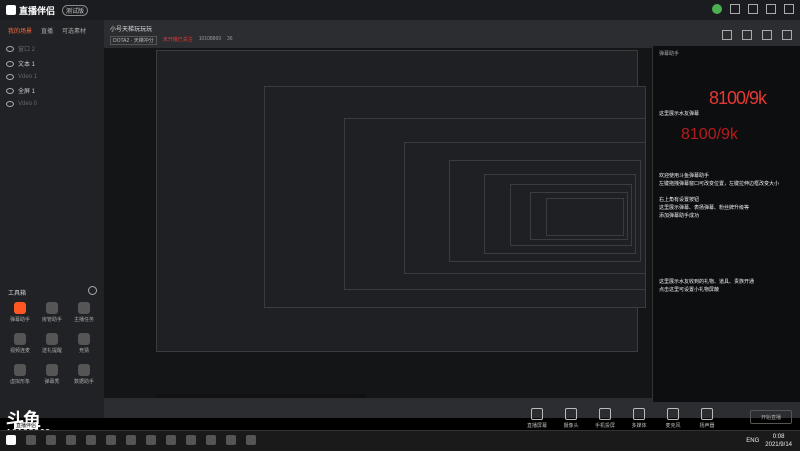 This screenshot has height=451, width=800. Describe the element at coordinates (679, 114) in the screenshot. I see `chat-line: 这里展示水友弹幕` at that location.